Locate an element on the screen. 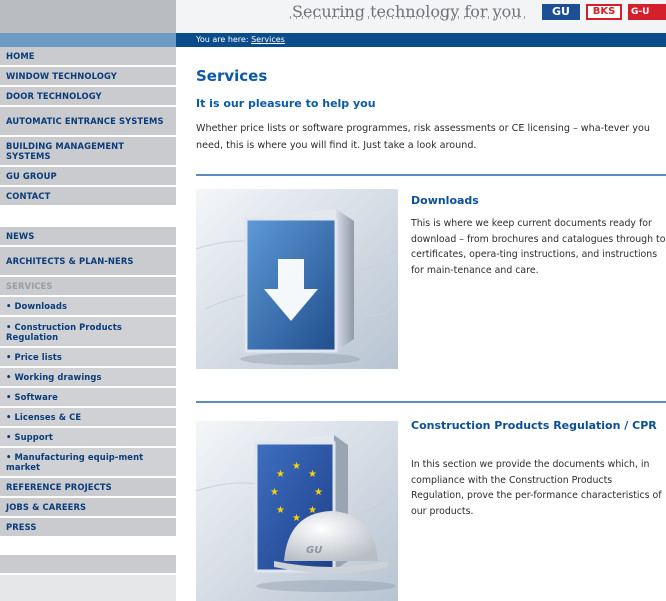 The height and width of the screenshot is (601, 666). page-title: Services is located at coordinates (232, 76).